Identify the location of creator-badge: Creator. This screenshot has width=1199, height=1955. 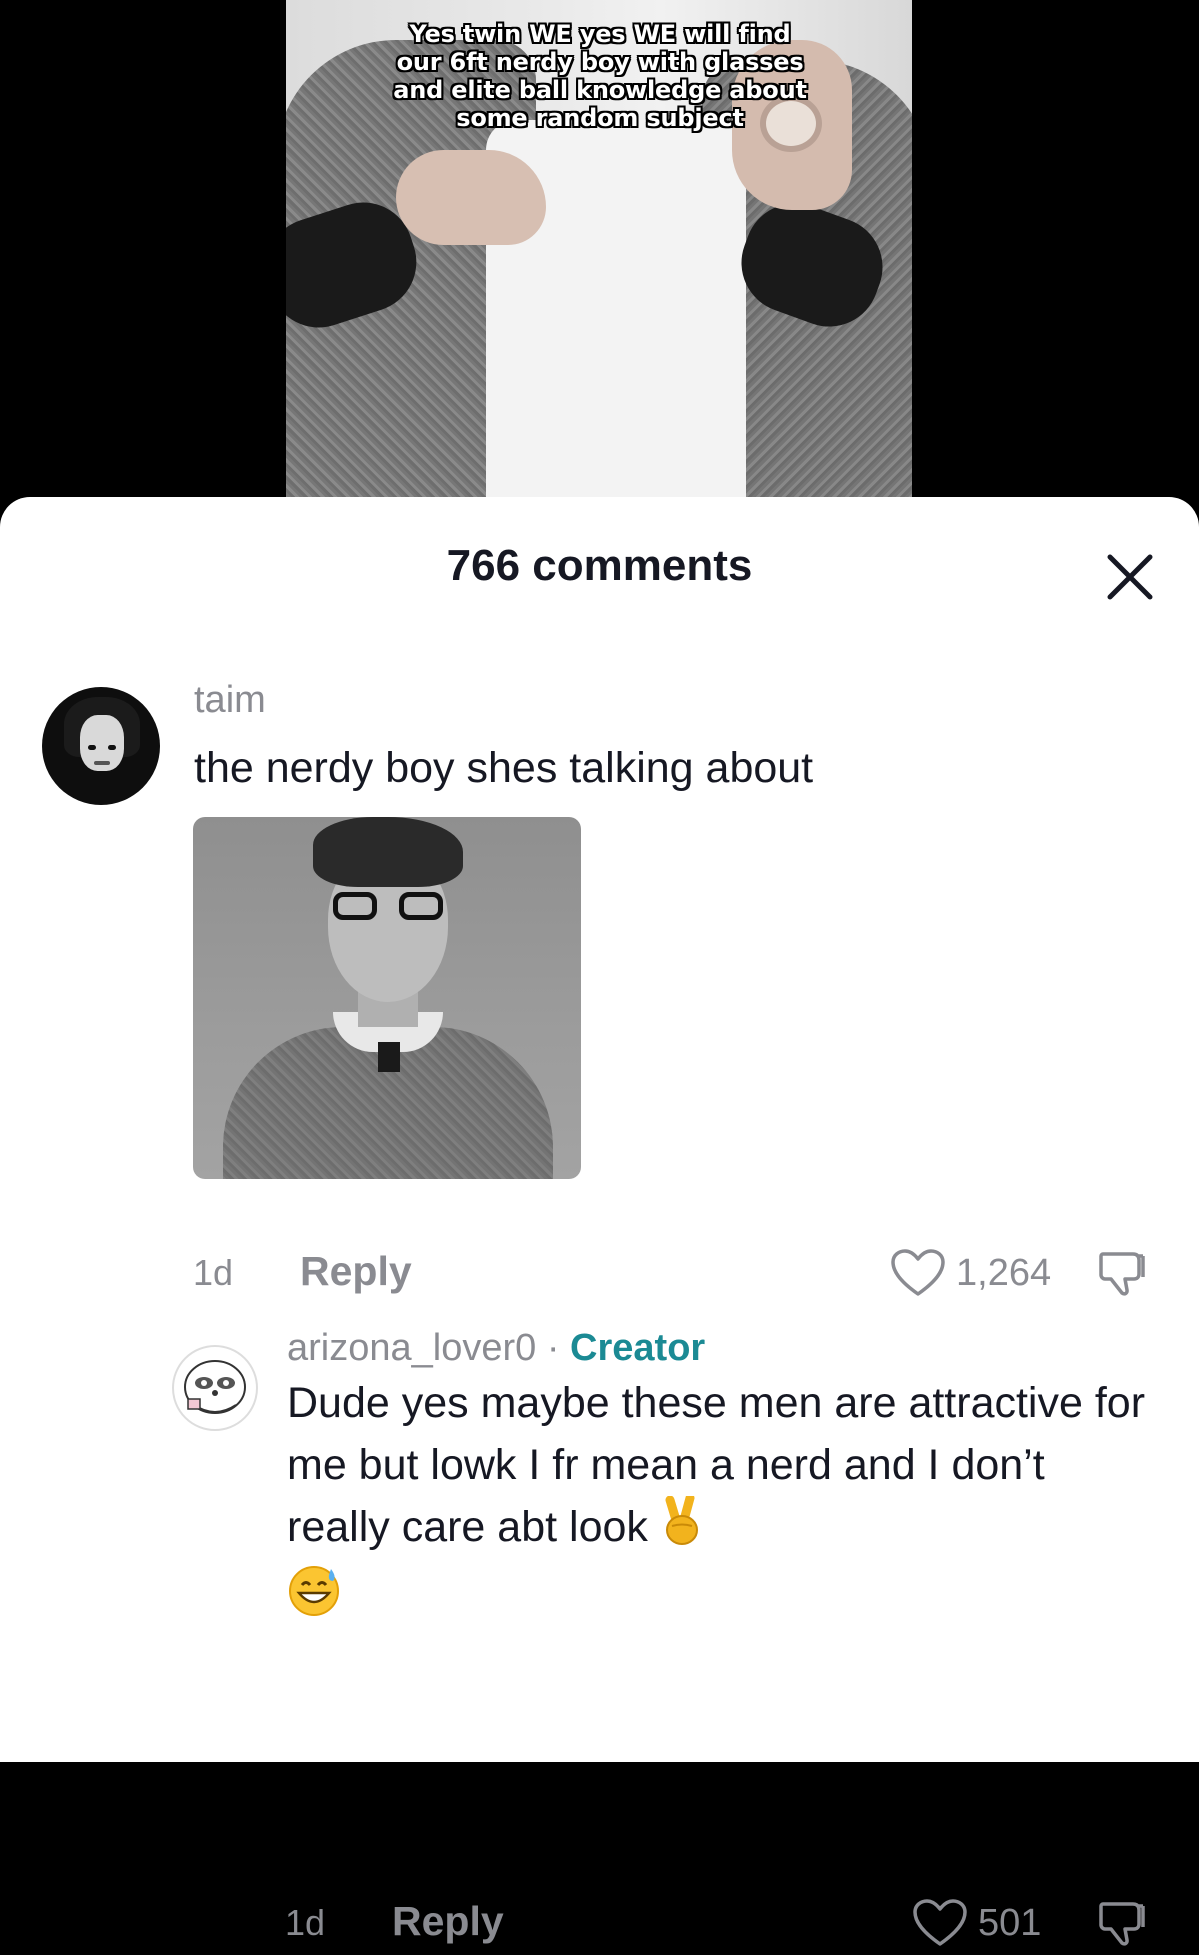
(638, 1348).